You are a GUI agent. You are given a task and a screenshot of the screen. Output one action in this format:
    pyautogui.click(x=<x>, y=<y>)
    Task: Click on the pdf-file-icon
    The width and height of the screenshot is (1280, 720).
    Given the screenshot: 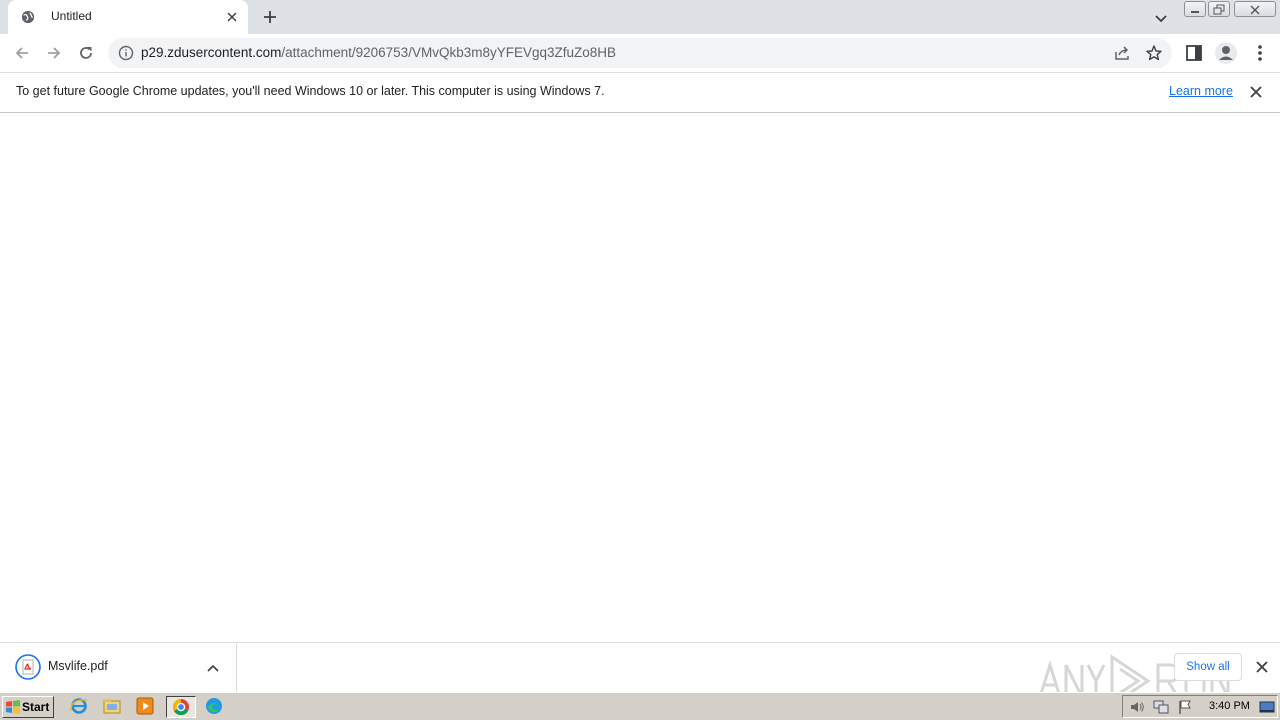 What is the action you would take?
    pyautogui.click(x=28, y=667)
    